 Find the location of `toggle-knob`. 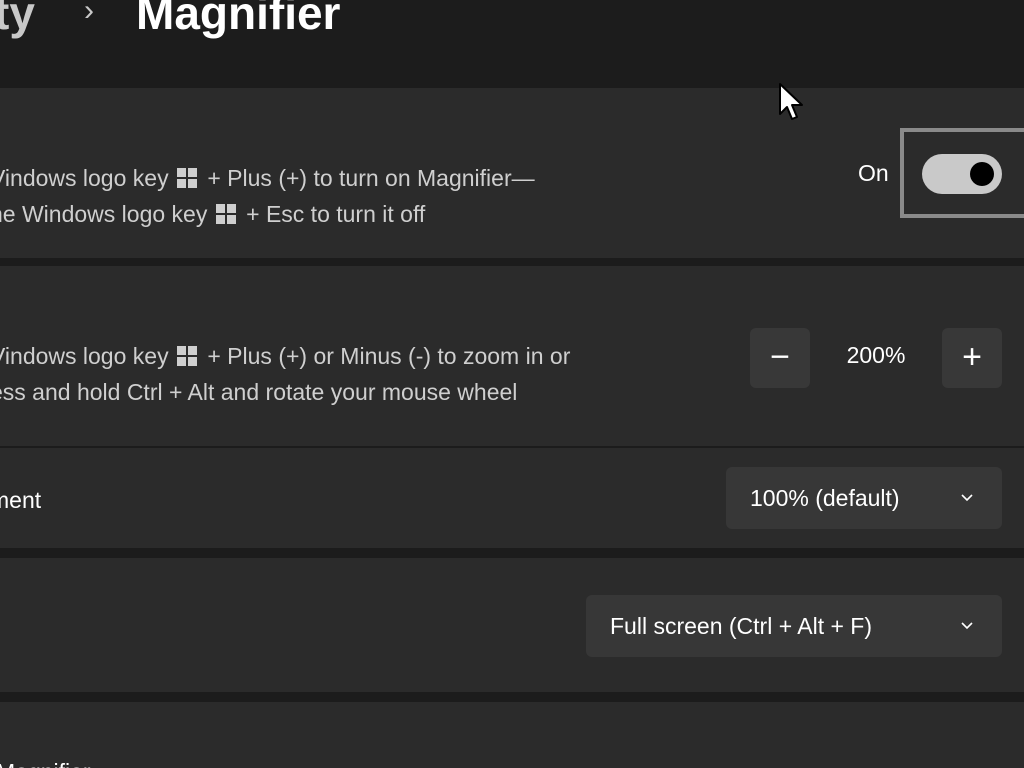

toggle-knob is located at coordinates (982, 174).